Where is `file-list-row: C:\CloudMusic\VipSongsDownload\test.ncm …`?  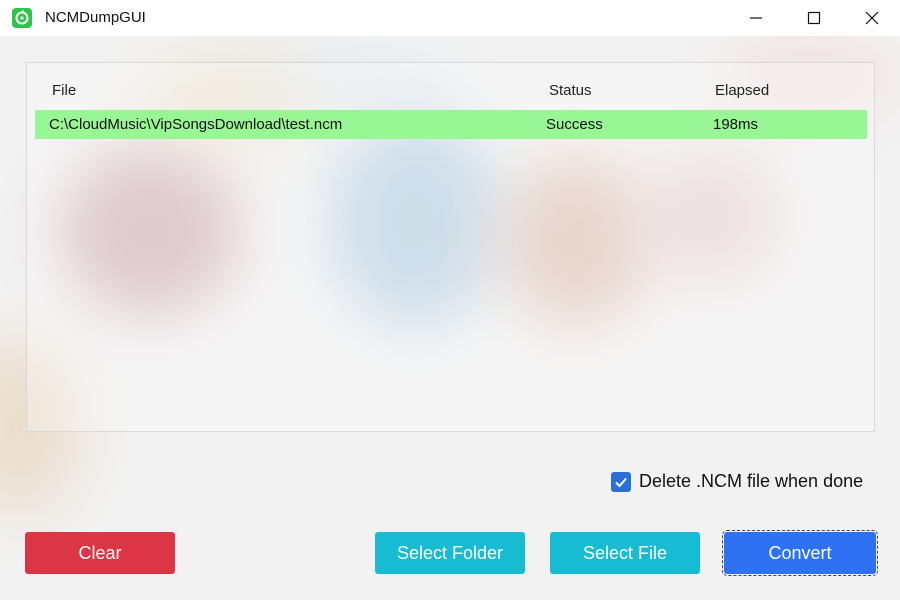 file-list-row: C:\CloudMusic\VipSongsDownload\test.ncm … is located at coordinates (451, 124).